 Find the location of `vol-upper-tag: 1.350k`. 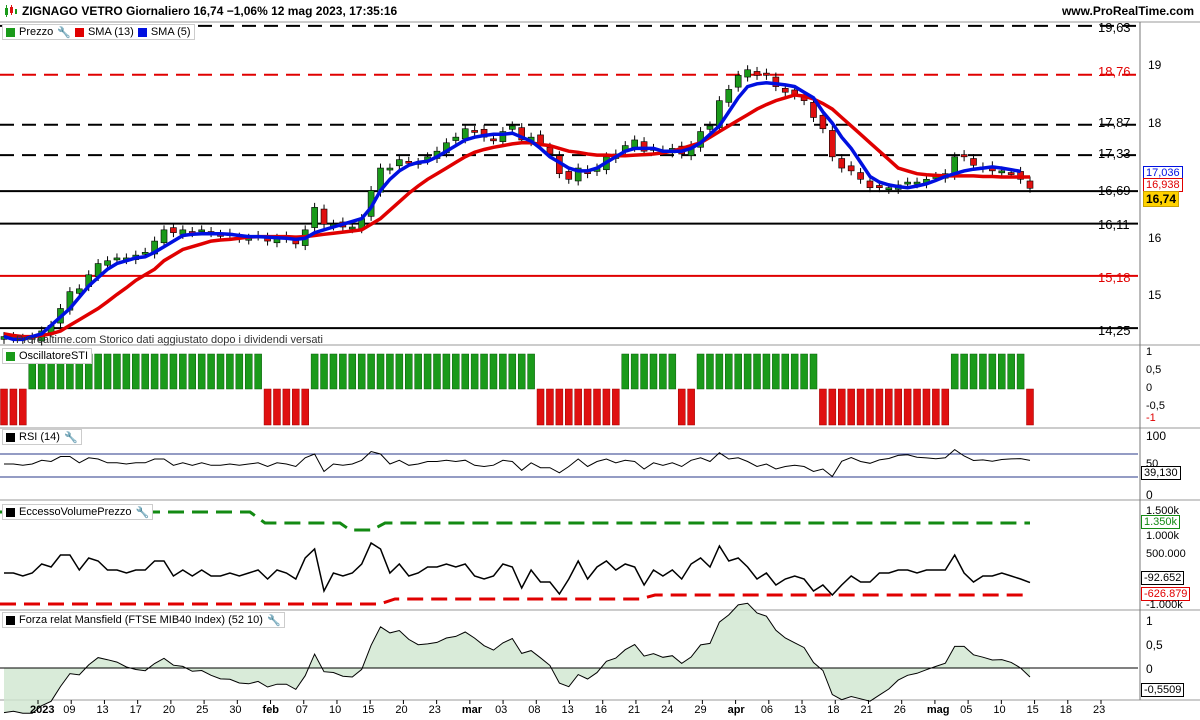

vol-upper-tag: 1.350k is located at coordinates (1161, 522).